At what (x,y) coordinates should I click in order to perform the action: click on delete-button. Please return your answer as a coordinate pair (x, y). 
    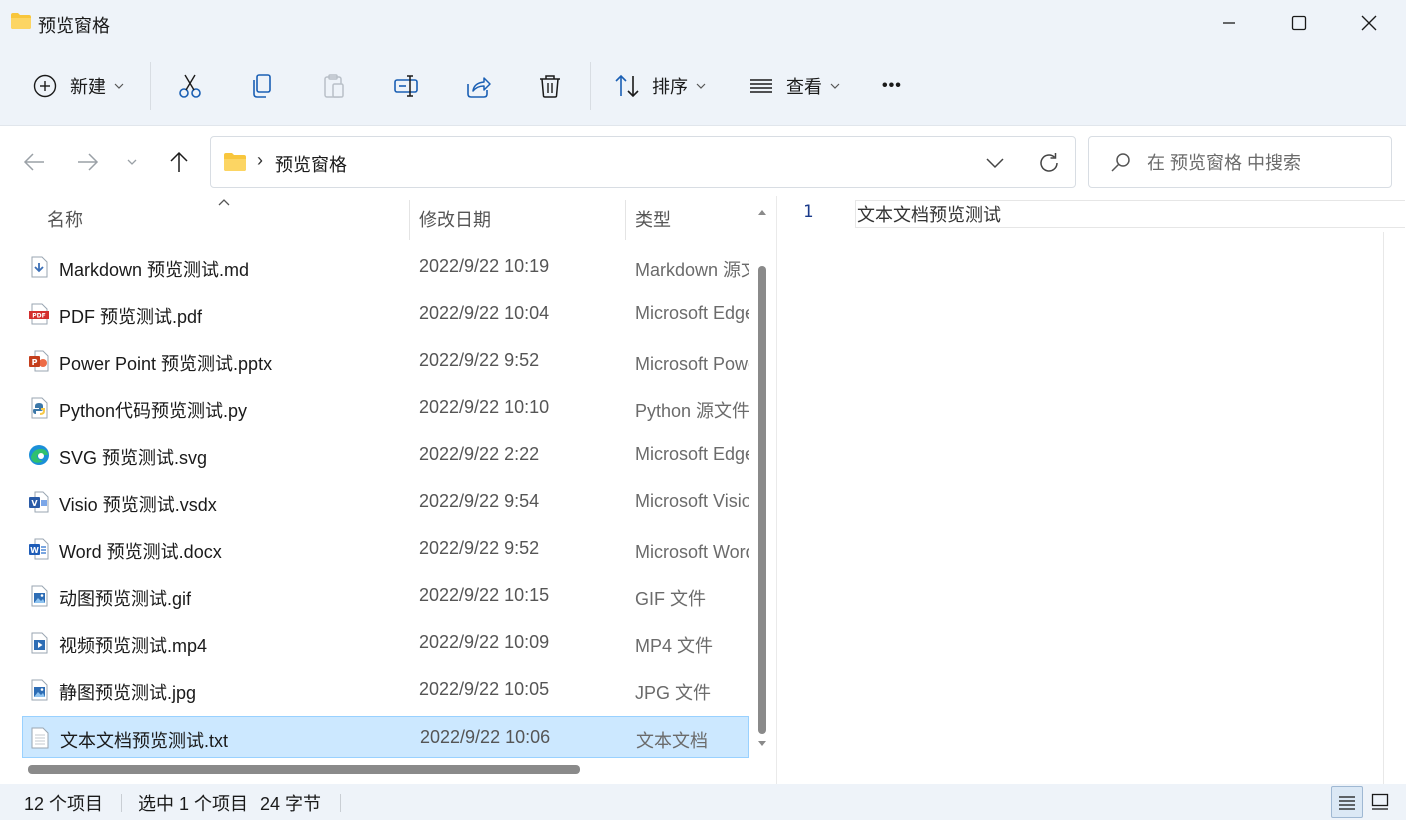
    Looking at the image, I should click on (550, 86).